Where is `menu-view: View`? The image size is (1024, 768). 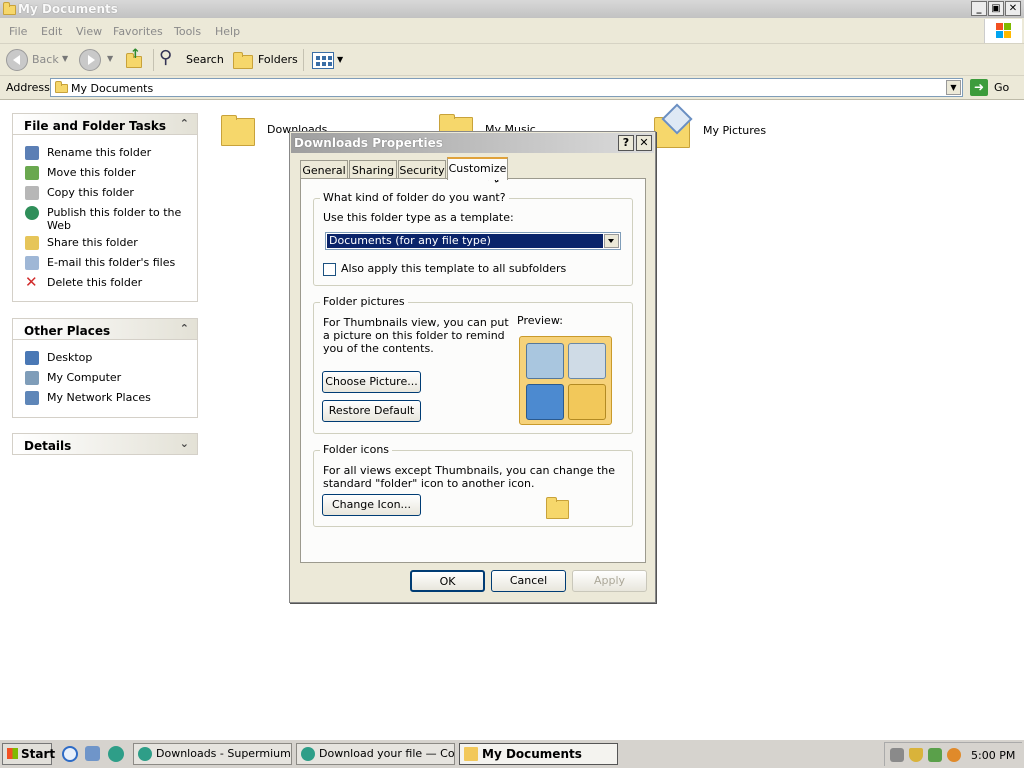 menu-view: View is located at coordinates (89, 31).